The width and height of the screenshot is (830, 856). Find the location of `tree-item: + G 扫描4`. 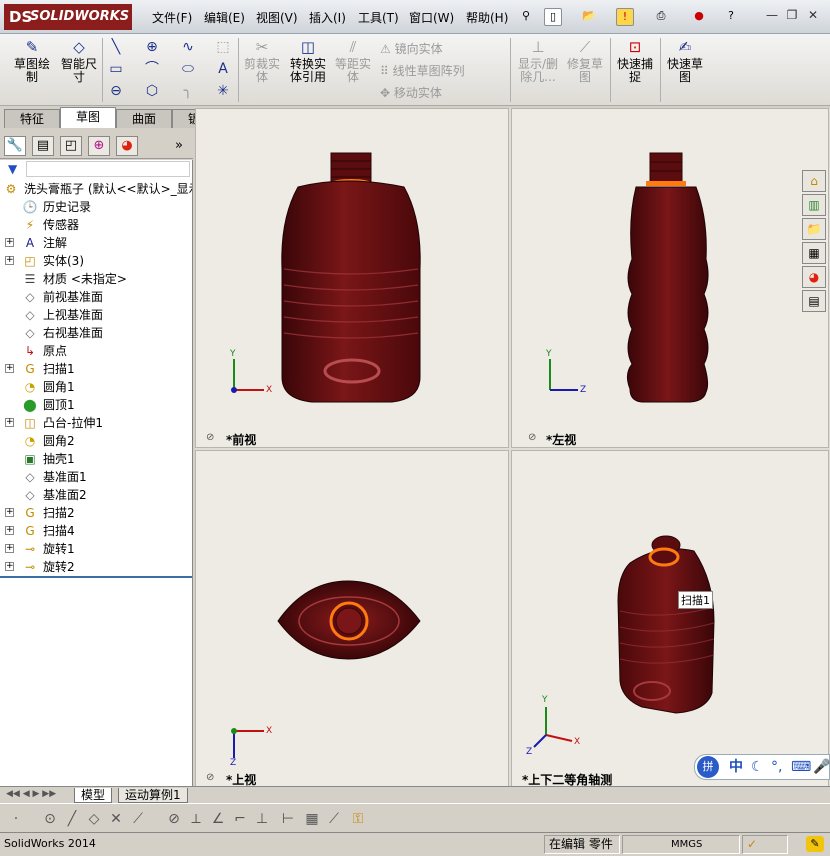

tree-item: + G 扫描4 is located at coordinates (96, 531).